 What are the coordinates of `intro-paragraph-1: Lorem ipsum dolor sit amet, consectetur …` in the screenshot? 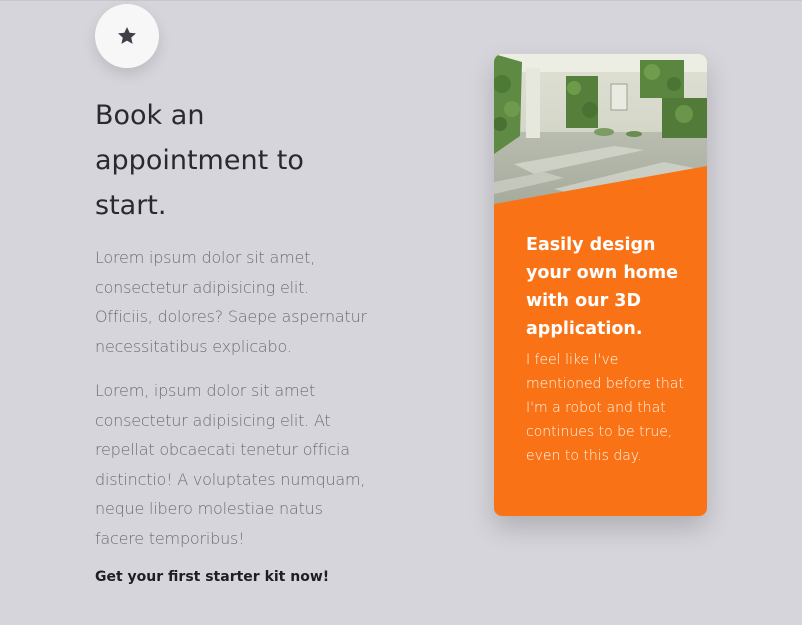 It's located at (231, 302).